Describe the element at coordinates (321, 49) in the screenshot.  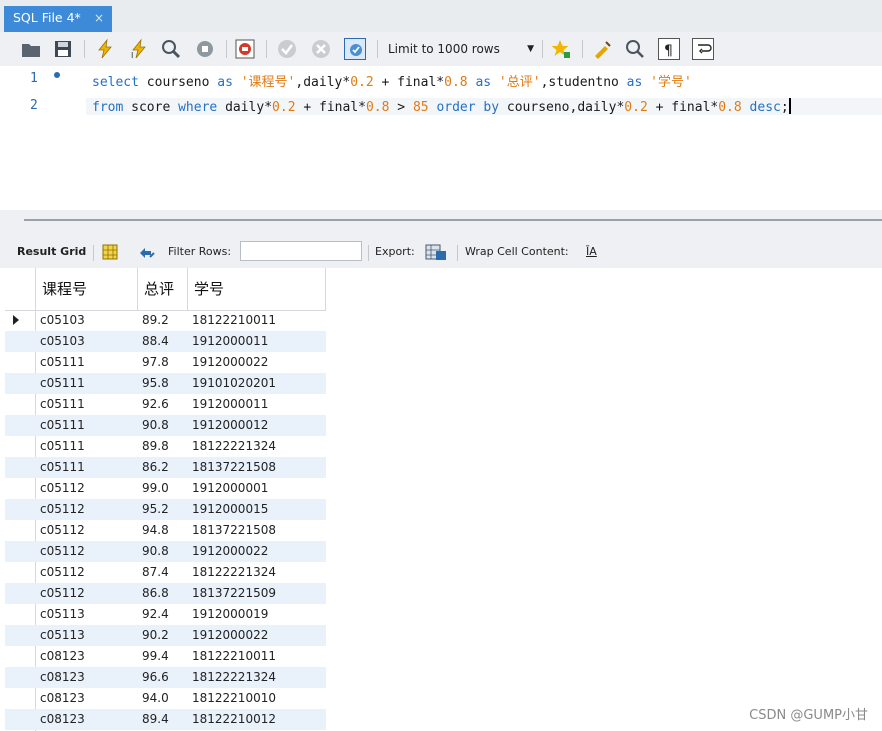
I see `rollback-icon` at that location.